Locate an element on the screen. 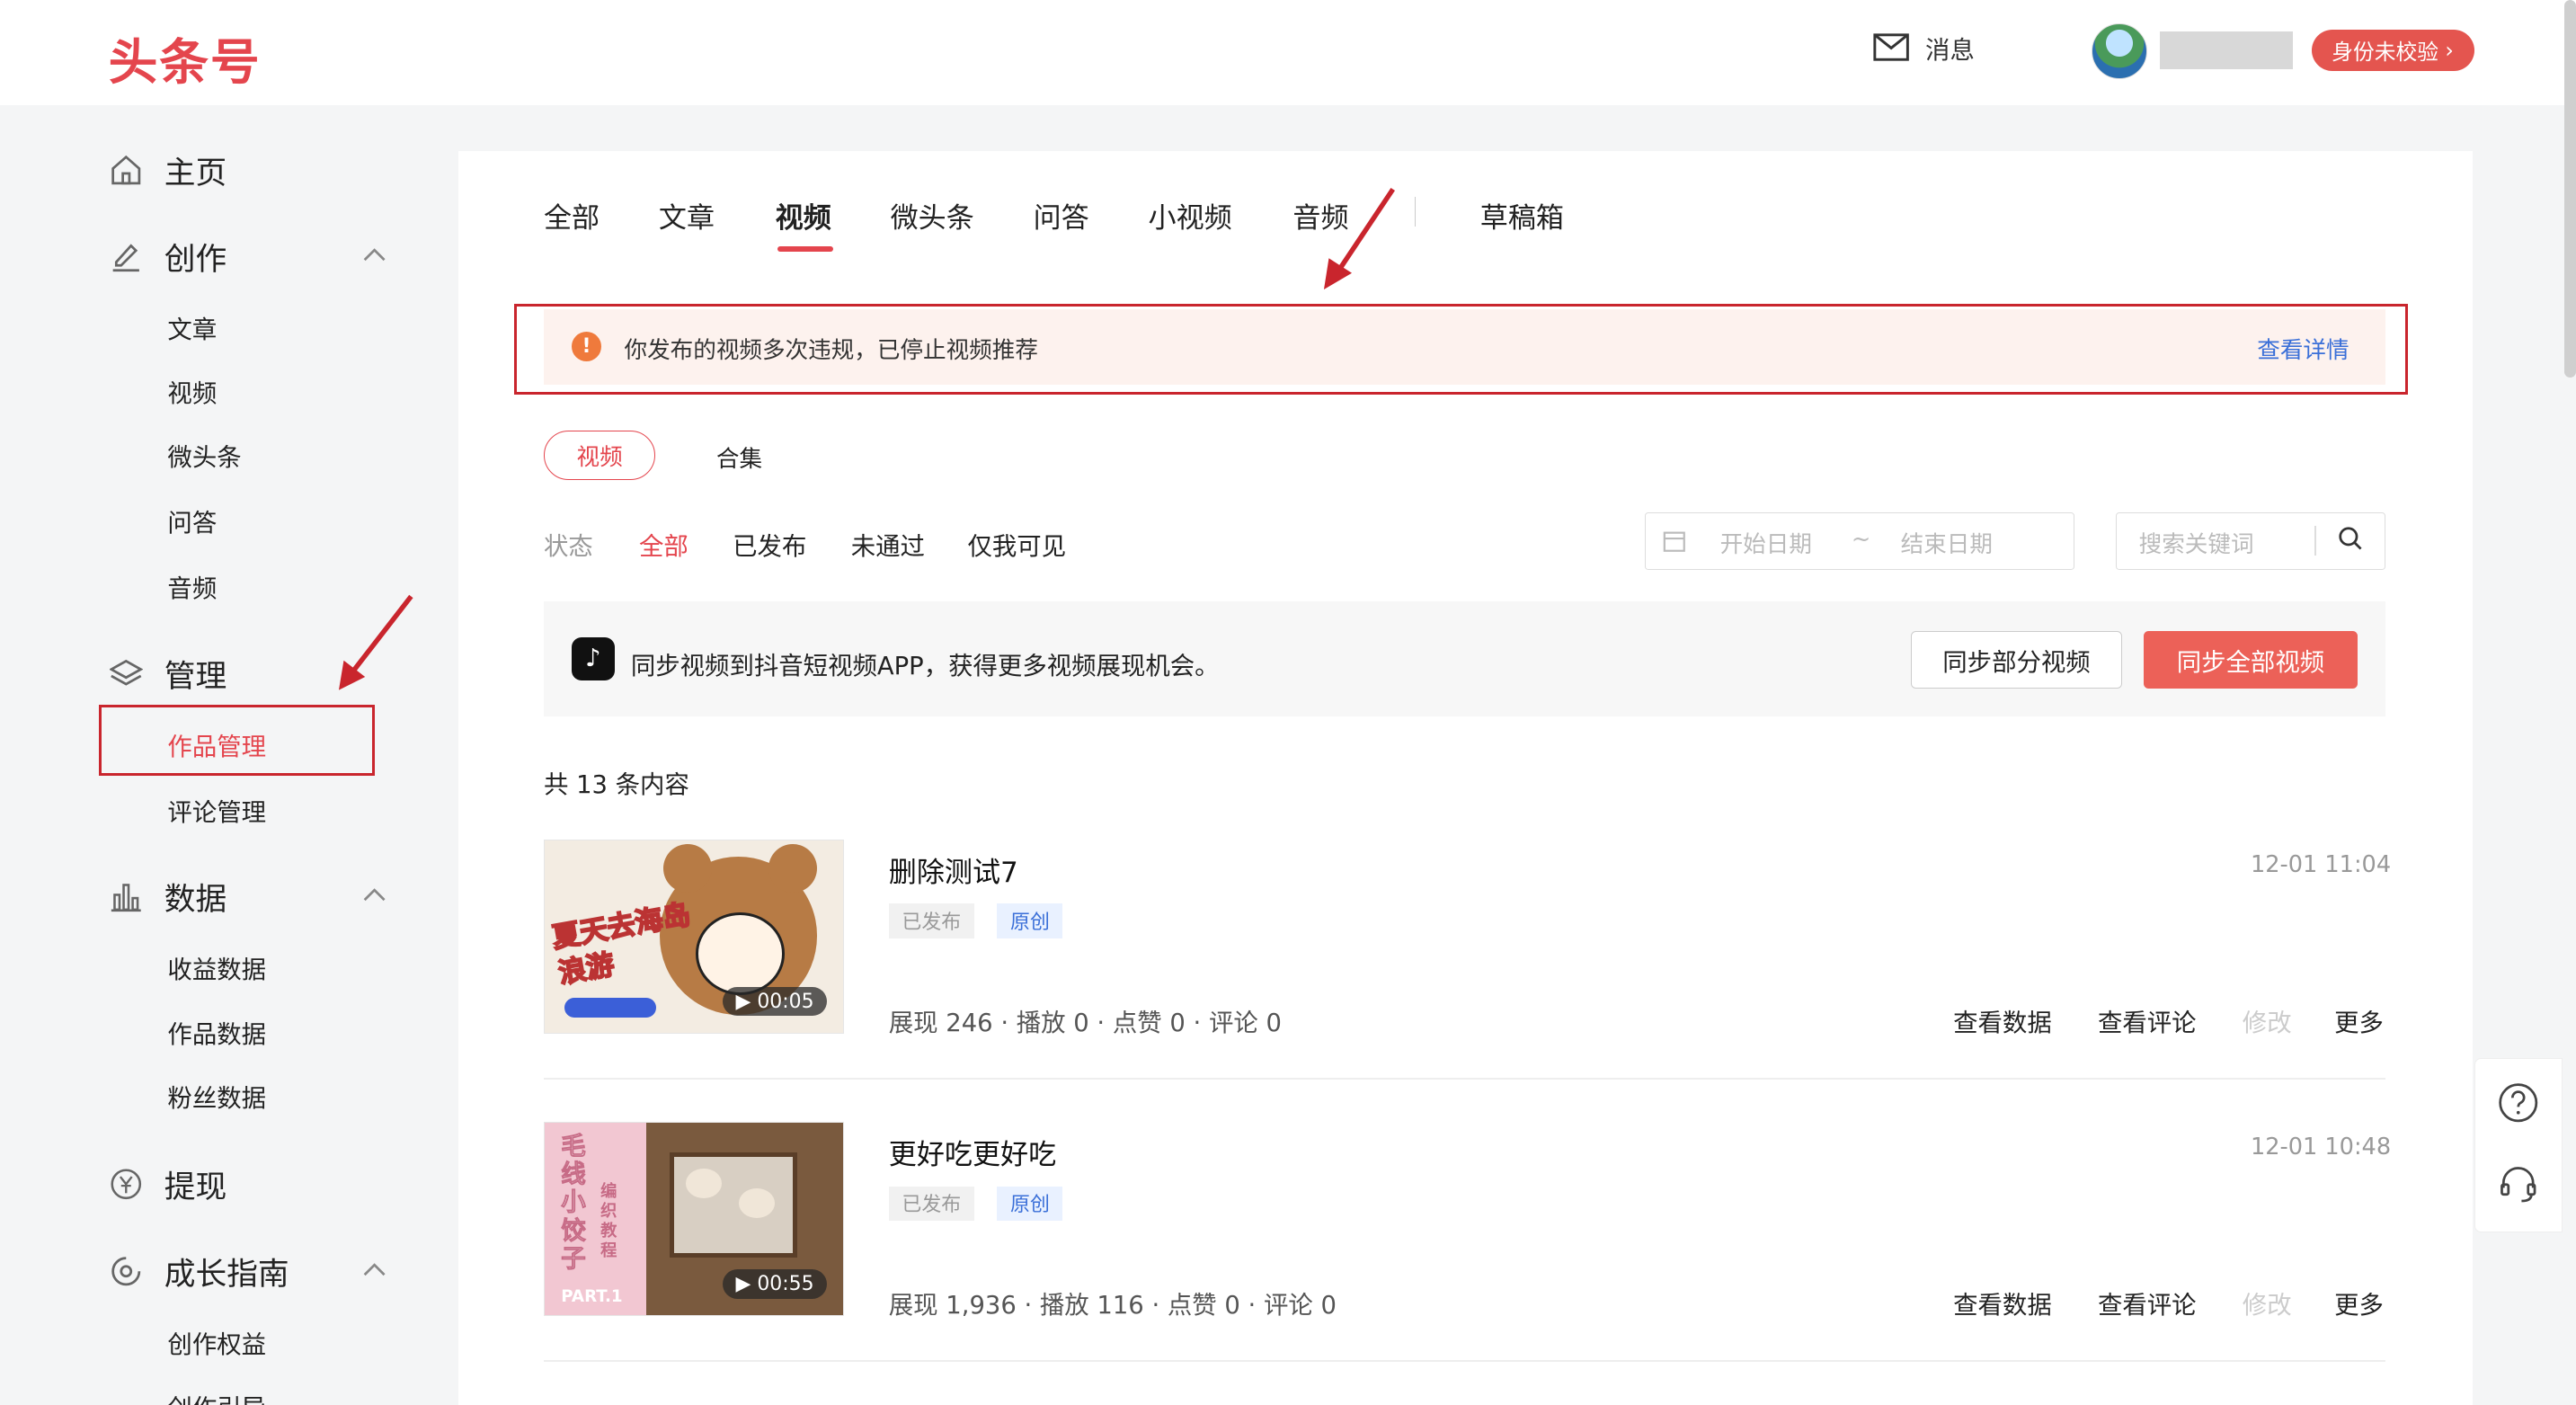 The width and height of the screenshot is (2576, 1405). sidebar-item-comment-management: 评论管理 is located at coordinates (216, 810).